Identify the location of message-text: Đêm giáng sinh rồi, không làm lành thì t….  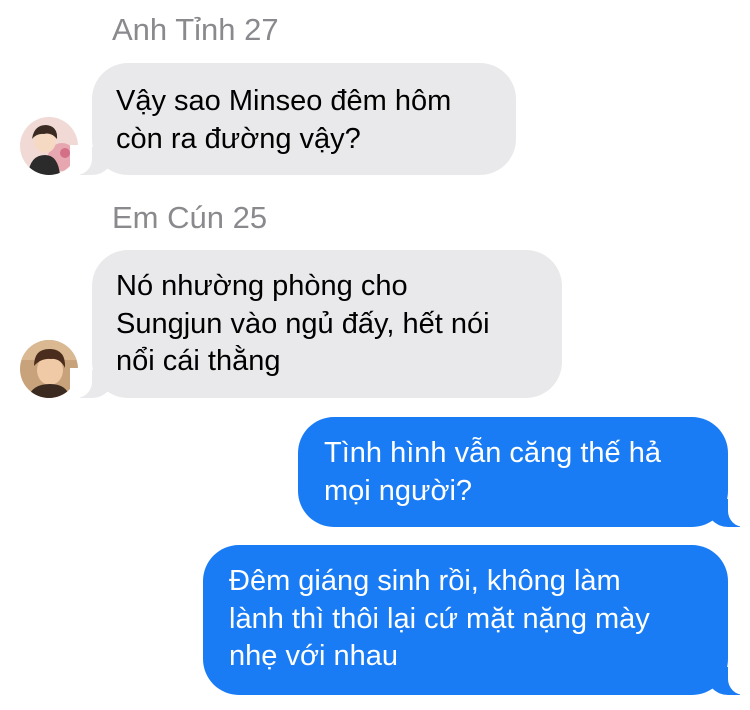
(439, 619).